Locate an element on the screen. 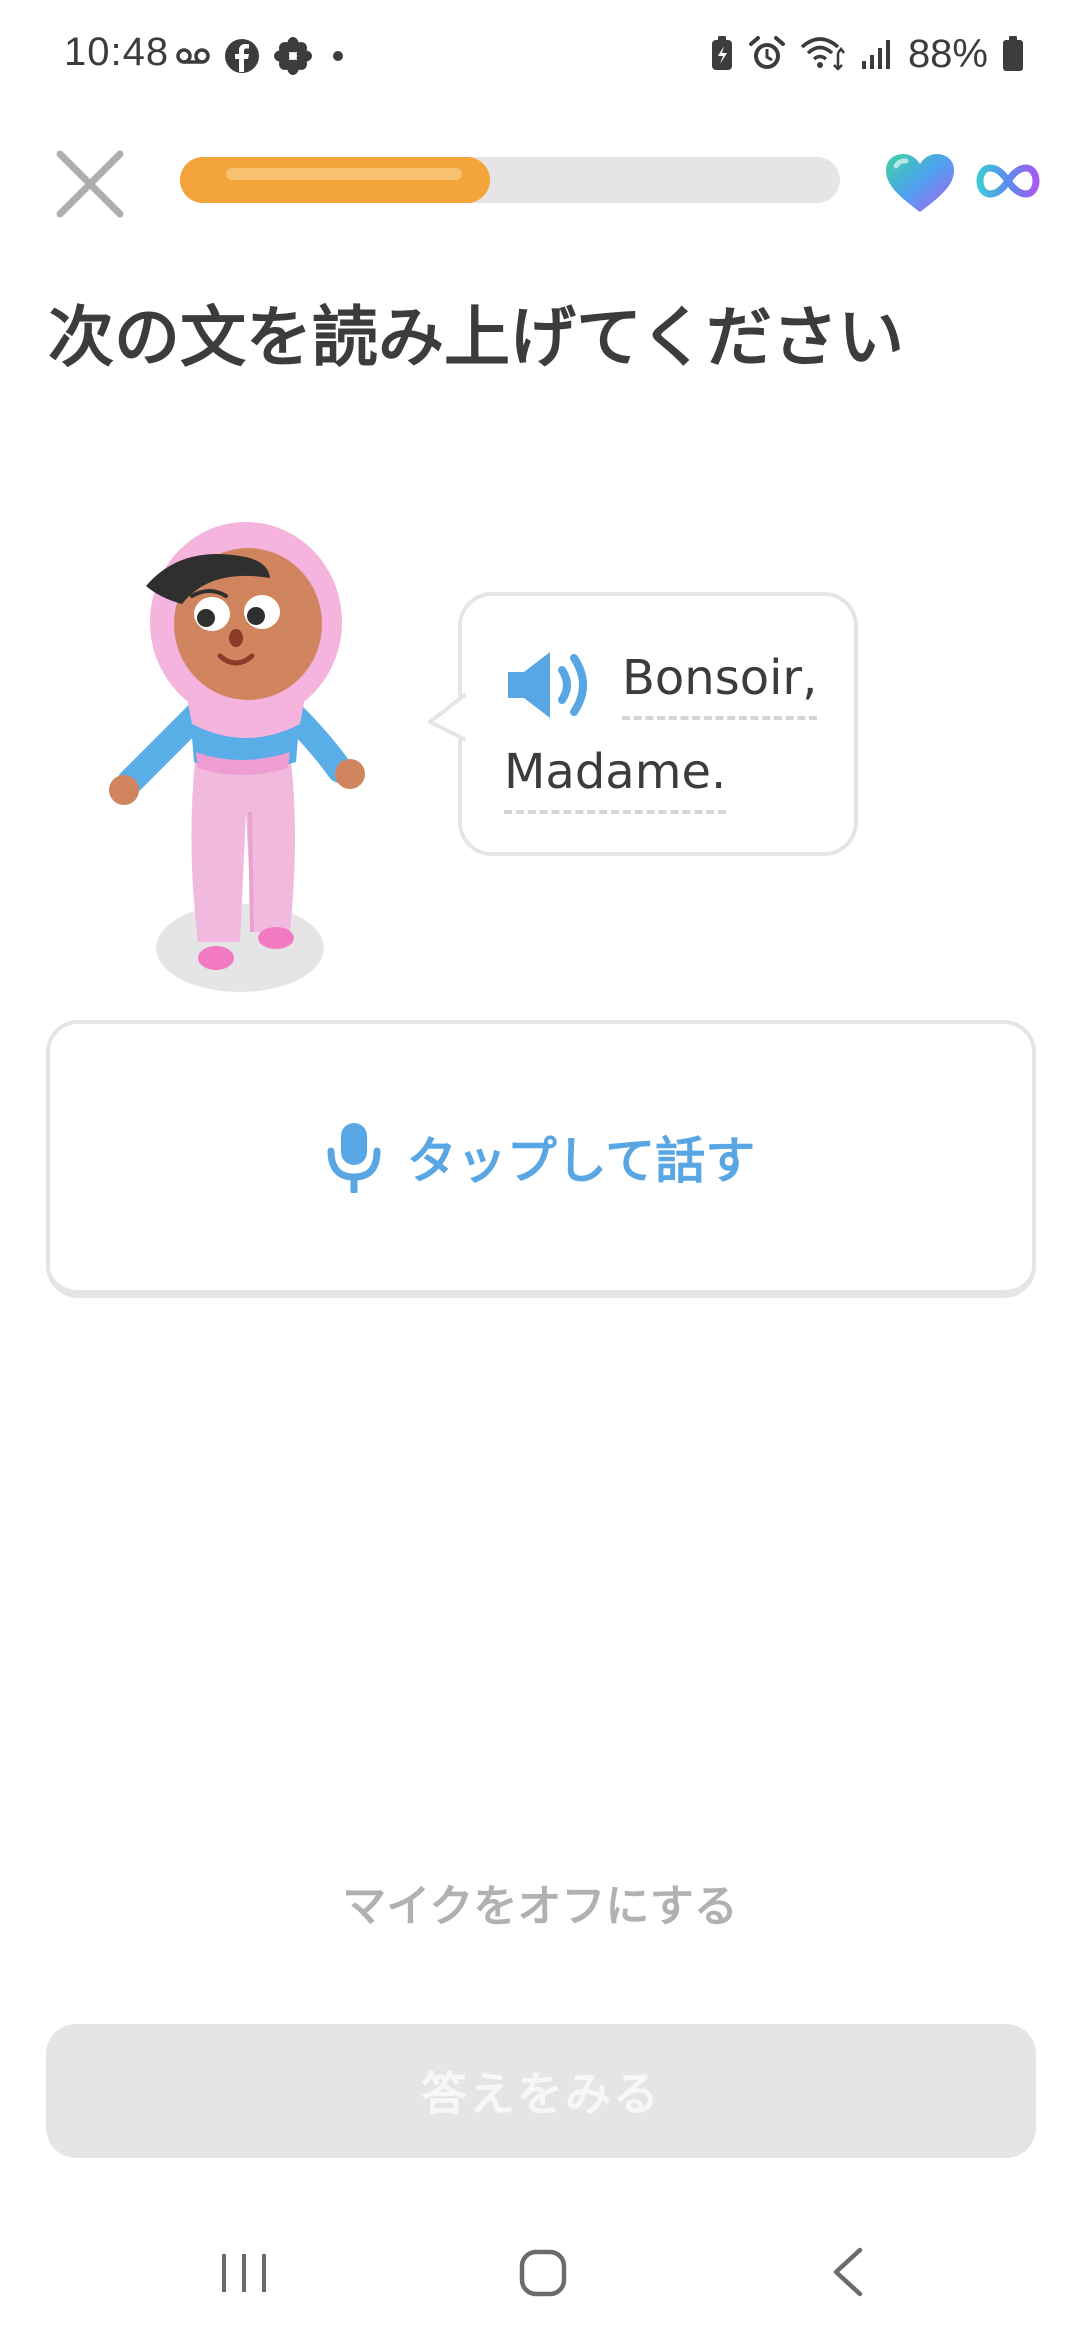 The width and height of the screenshot is (1080, 2340). status-notification-icons is located at coordinates (263, 56).